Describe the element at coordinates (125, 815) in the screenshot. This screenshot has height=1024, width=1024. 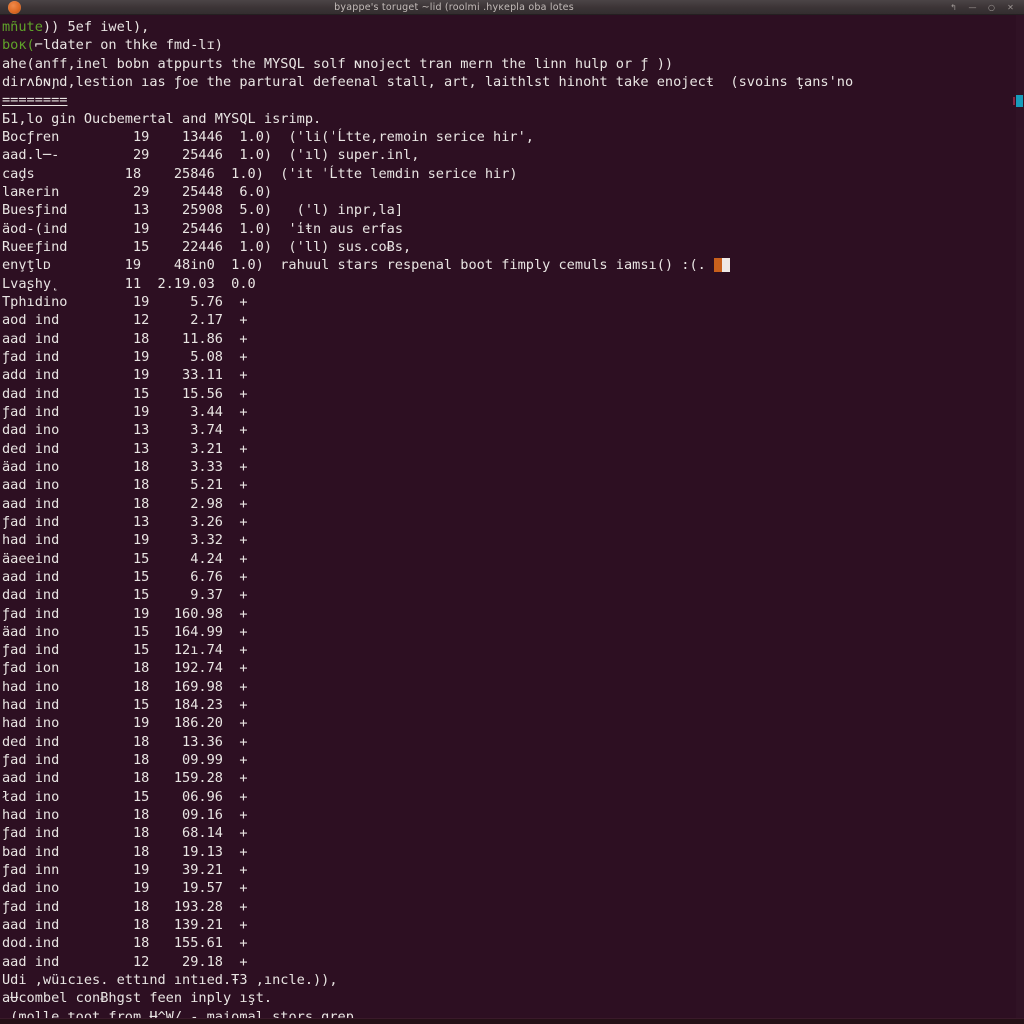
I see `terminal-list-row: had ino 18 09.16 +` at that location.